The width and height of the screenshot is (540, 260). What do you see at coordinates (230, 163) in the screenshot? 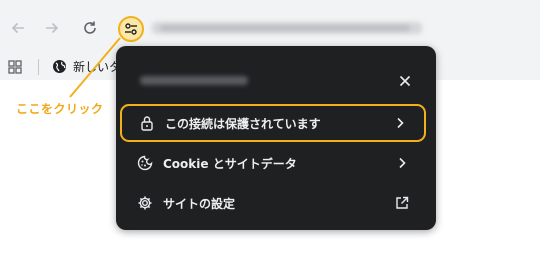
I see `cookie-site-data-label: Cookie とサイトデータ` at bounding box center [230, 163].